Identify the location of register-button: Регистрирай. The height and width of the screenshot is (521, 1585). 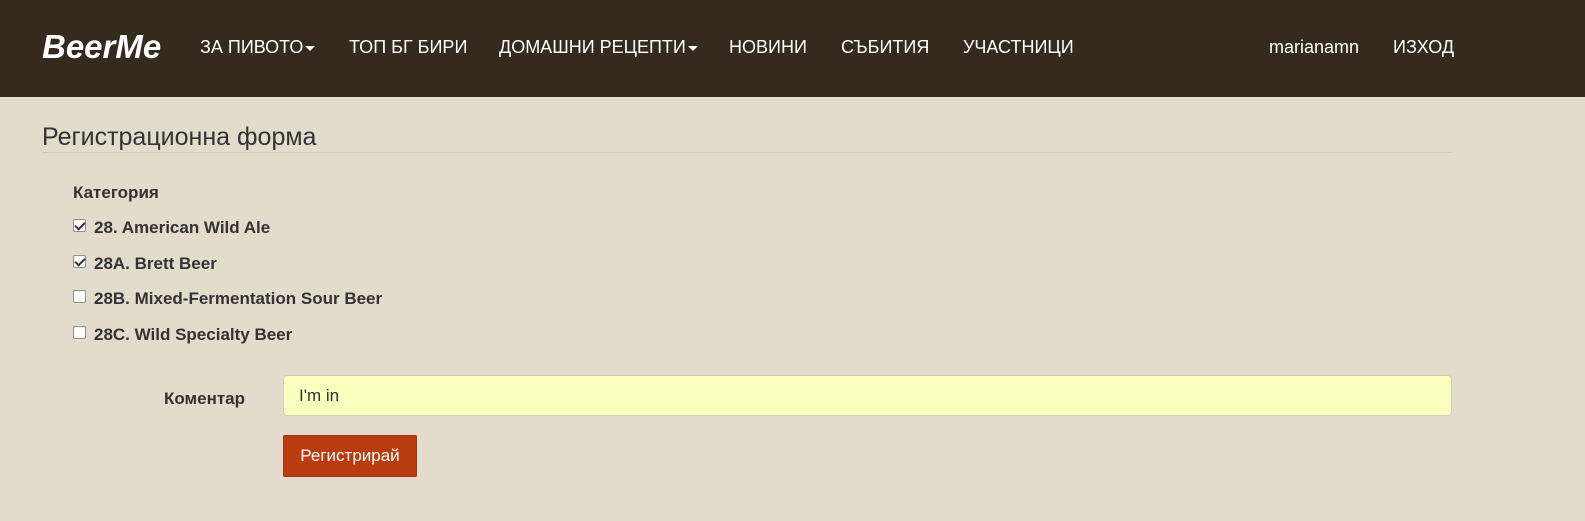
(350, 456).